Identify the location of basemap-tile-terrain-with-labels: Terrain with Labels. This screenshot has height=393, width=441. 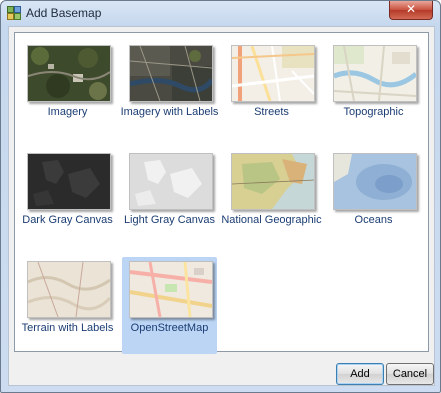
(67, 305).